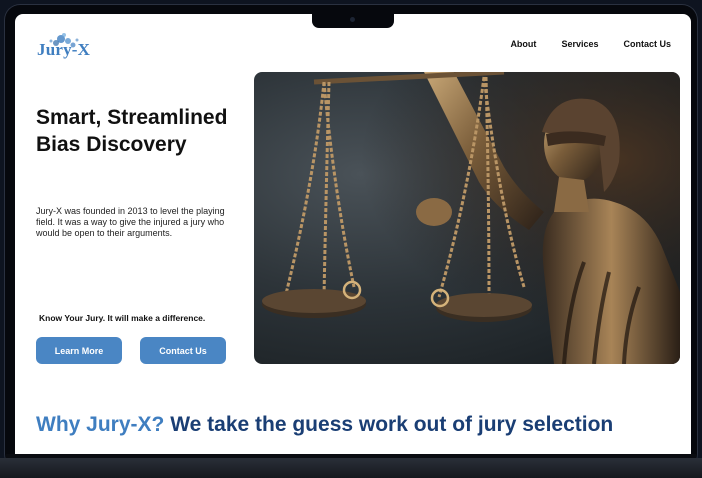 This screenshot has height=478, width=702. I want to click on nav-about: About, so click(523, 44).